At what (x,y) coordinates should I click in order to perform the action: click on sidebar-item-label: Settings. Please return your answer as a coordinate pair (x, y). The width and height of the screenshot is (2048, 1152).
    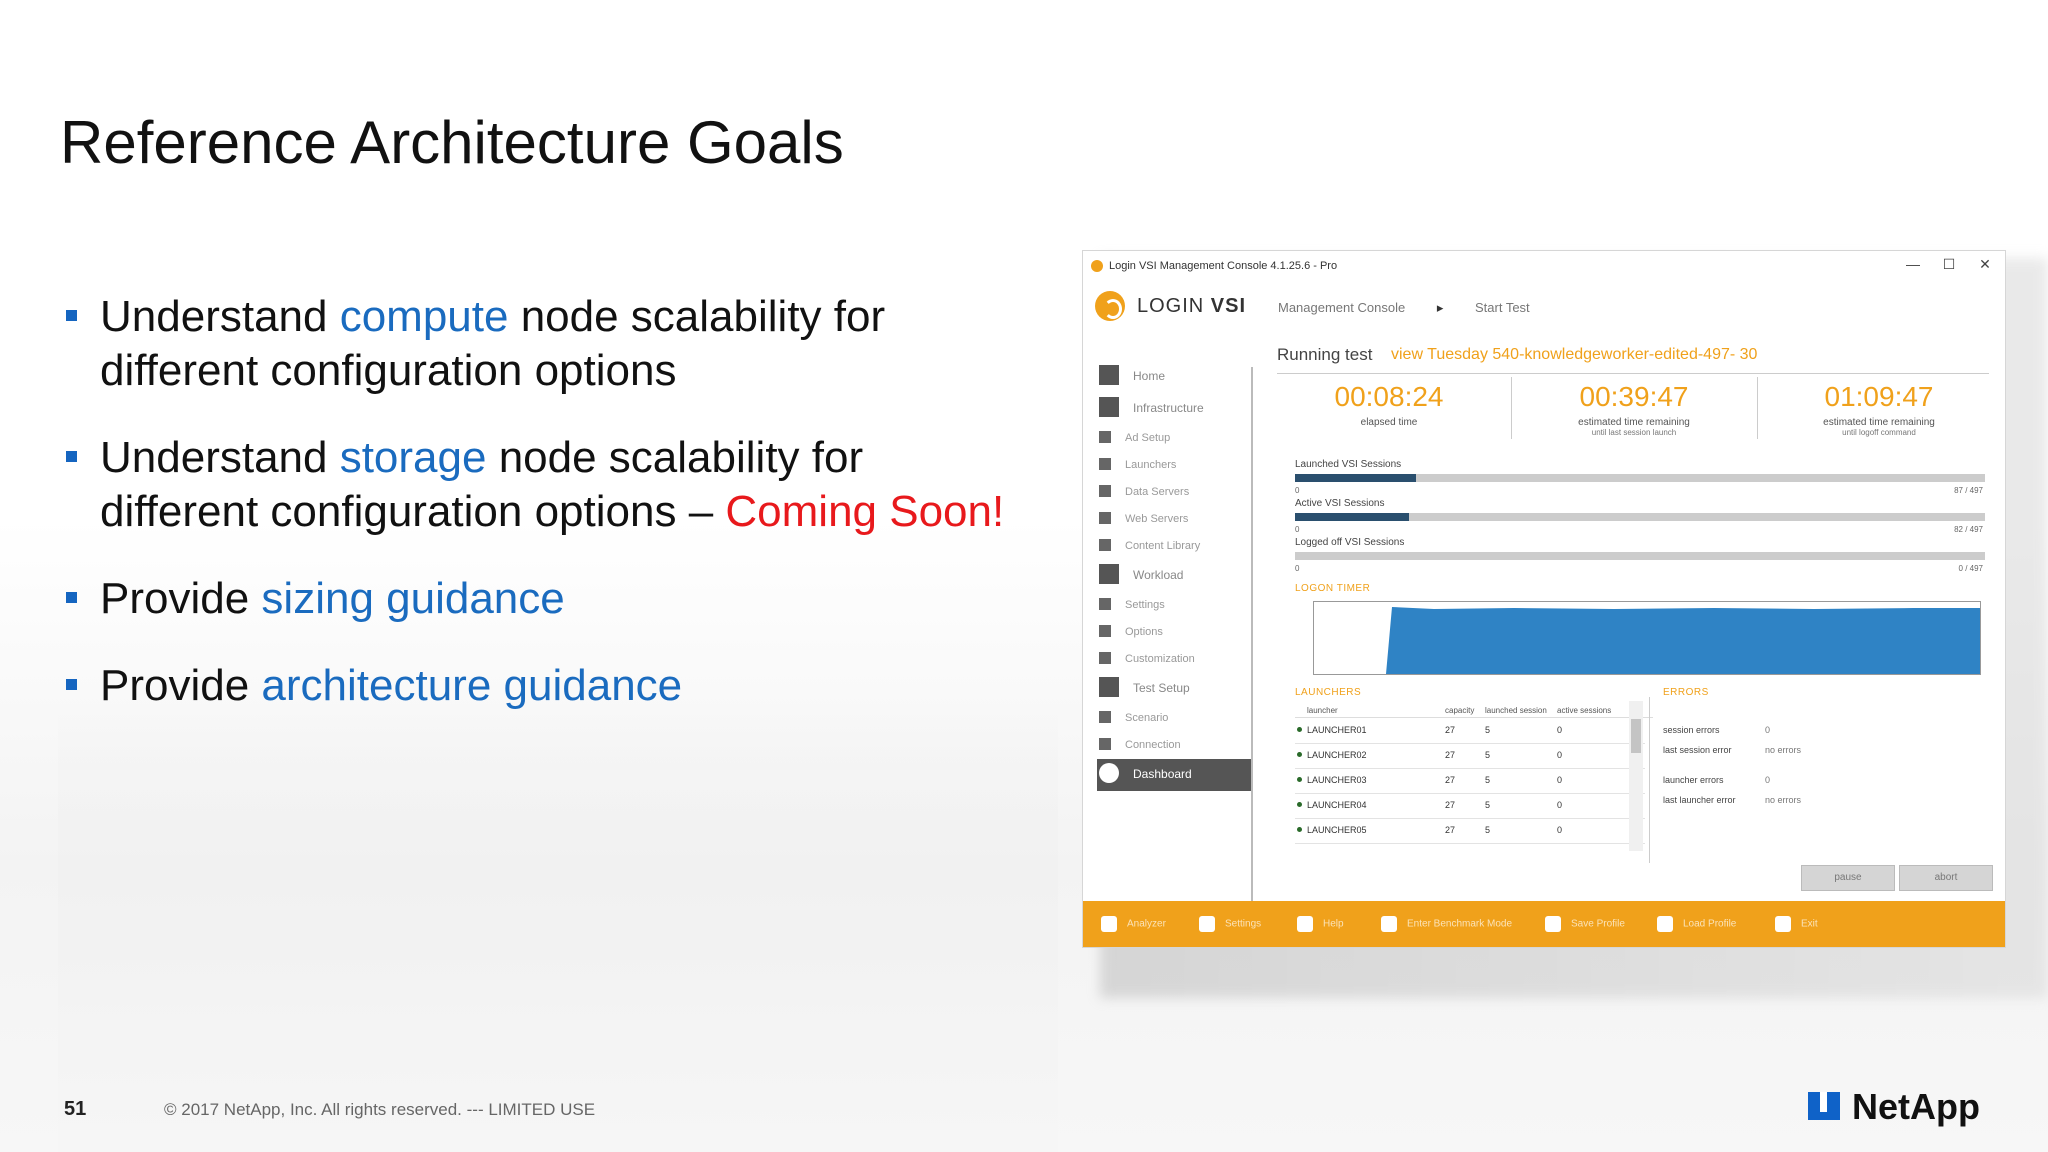
    Looking at the image, I should click on (1145, 605).